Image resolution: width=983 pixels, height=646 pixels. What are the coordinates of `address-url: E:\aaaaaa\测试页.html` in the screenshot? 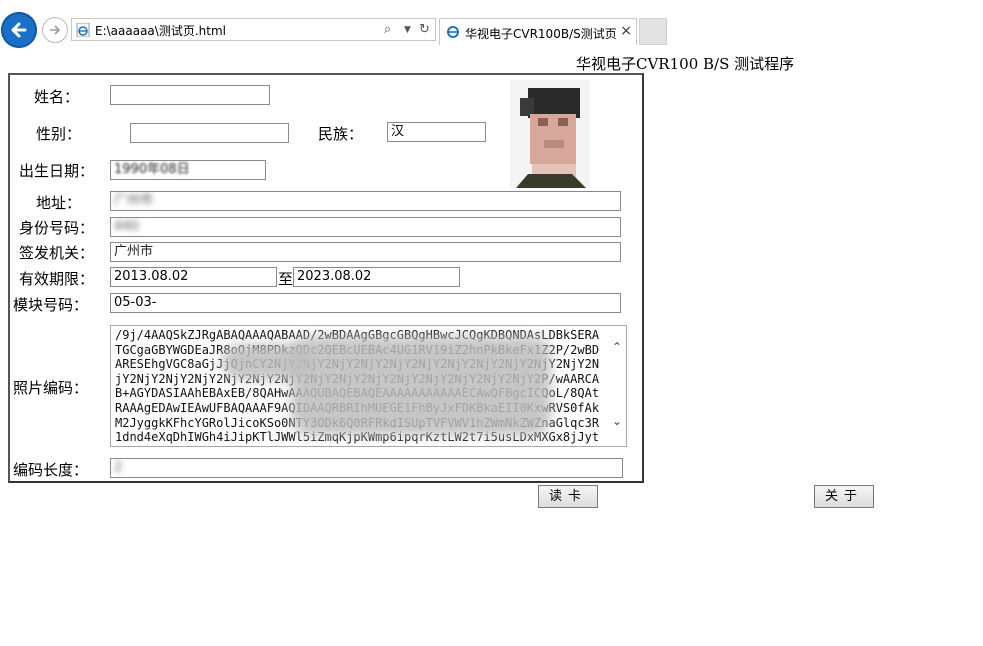 It's located at (160, 31).